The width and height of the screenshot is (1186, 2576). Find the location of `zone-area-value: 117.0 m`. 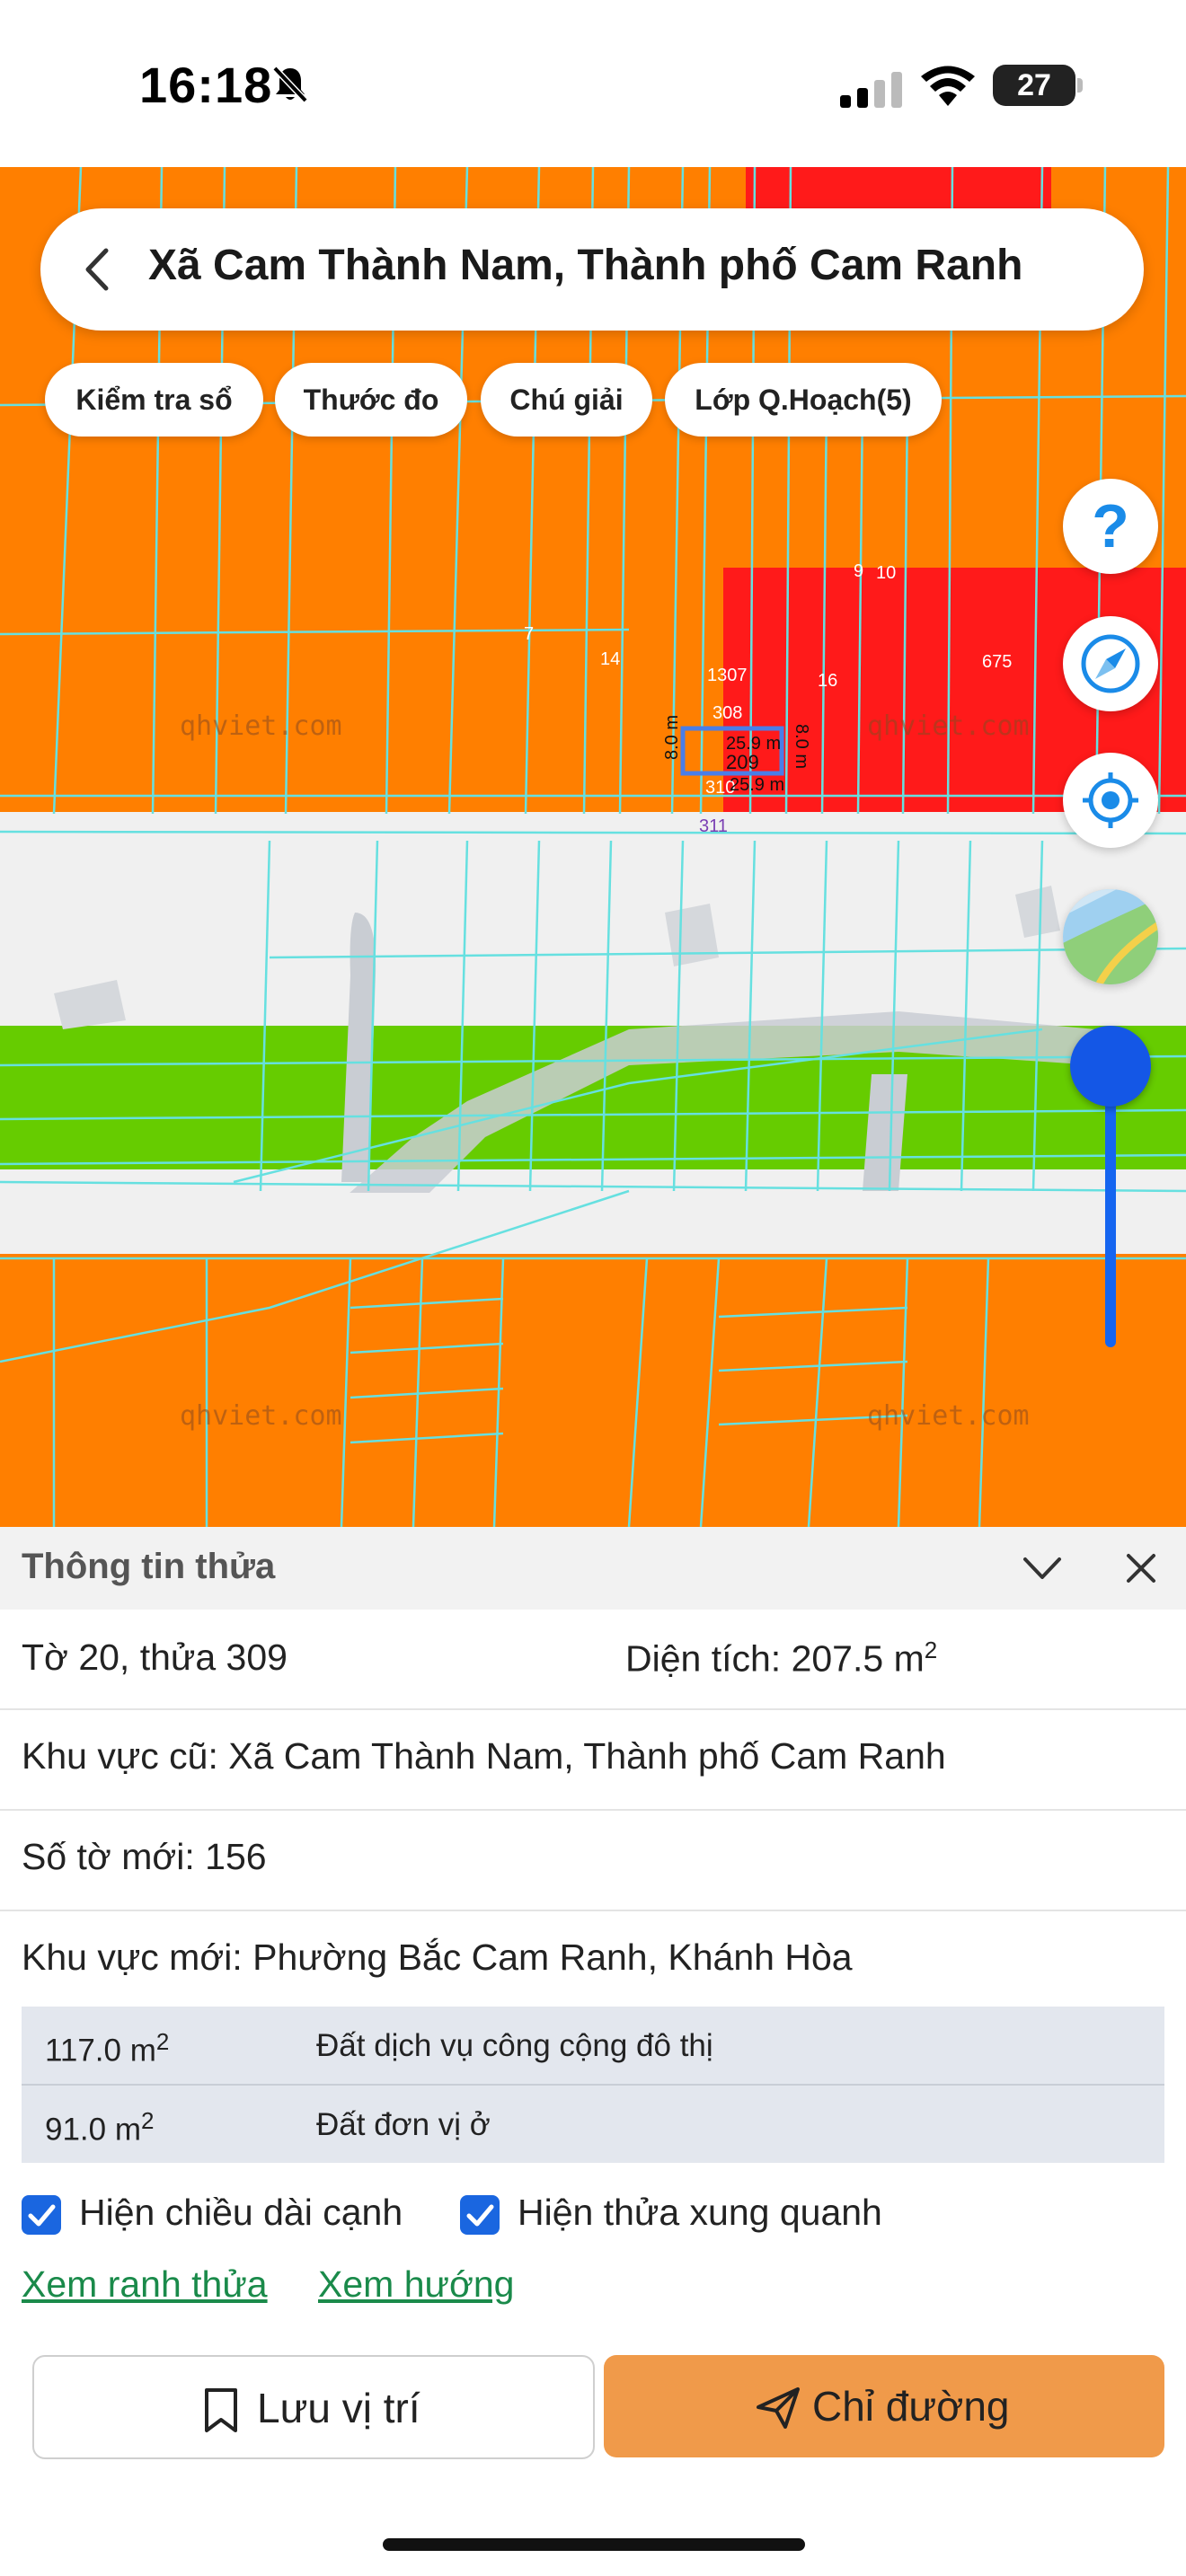

zone-area-value: 117.0 m is located at coordinates (100, 2051).